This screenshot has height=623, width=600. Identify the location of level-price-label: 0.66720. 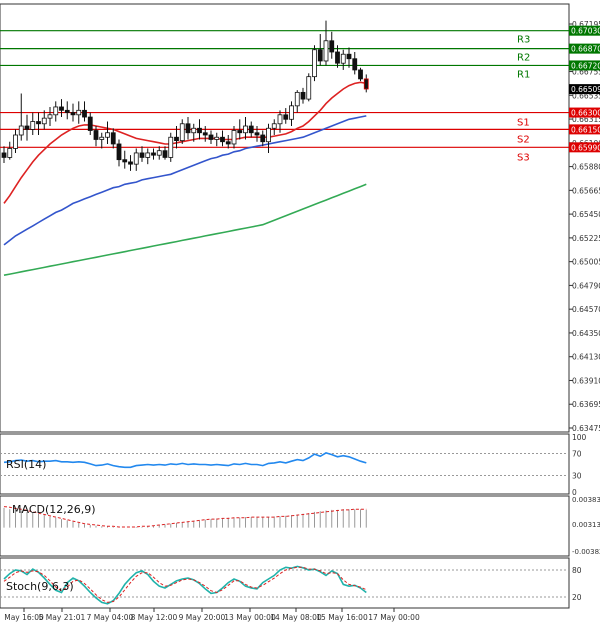
(585, 65).